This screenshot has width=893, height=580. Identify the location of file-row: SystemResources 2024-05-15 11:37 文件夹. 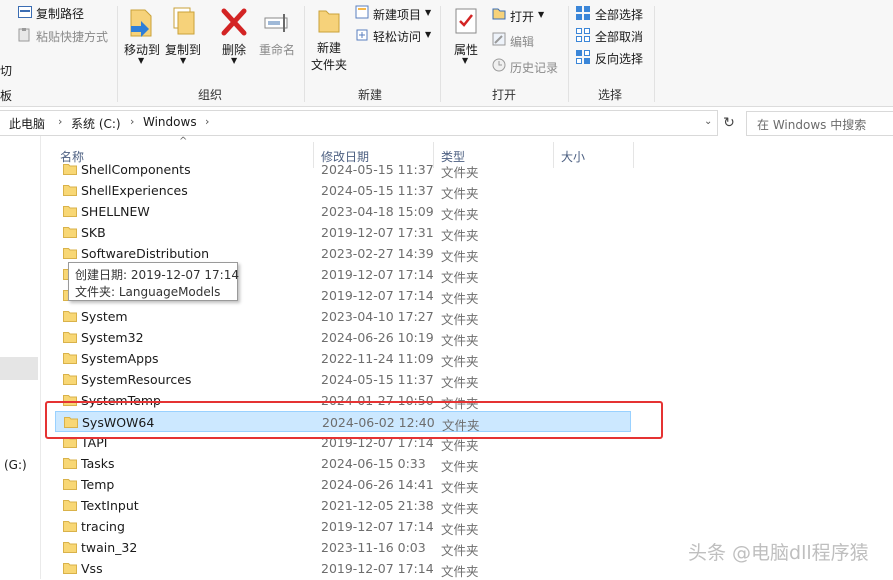
(343, 379).